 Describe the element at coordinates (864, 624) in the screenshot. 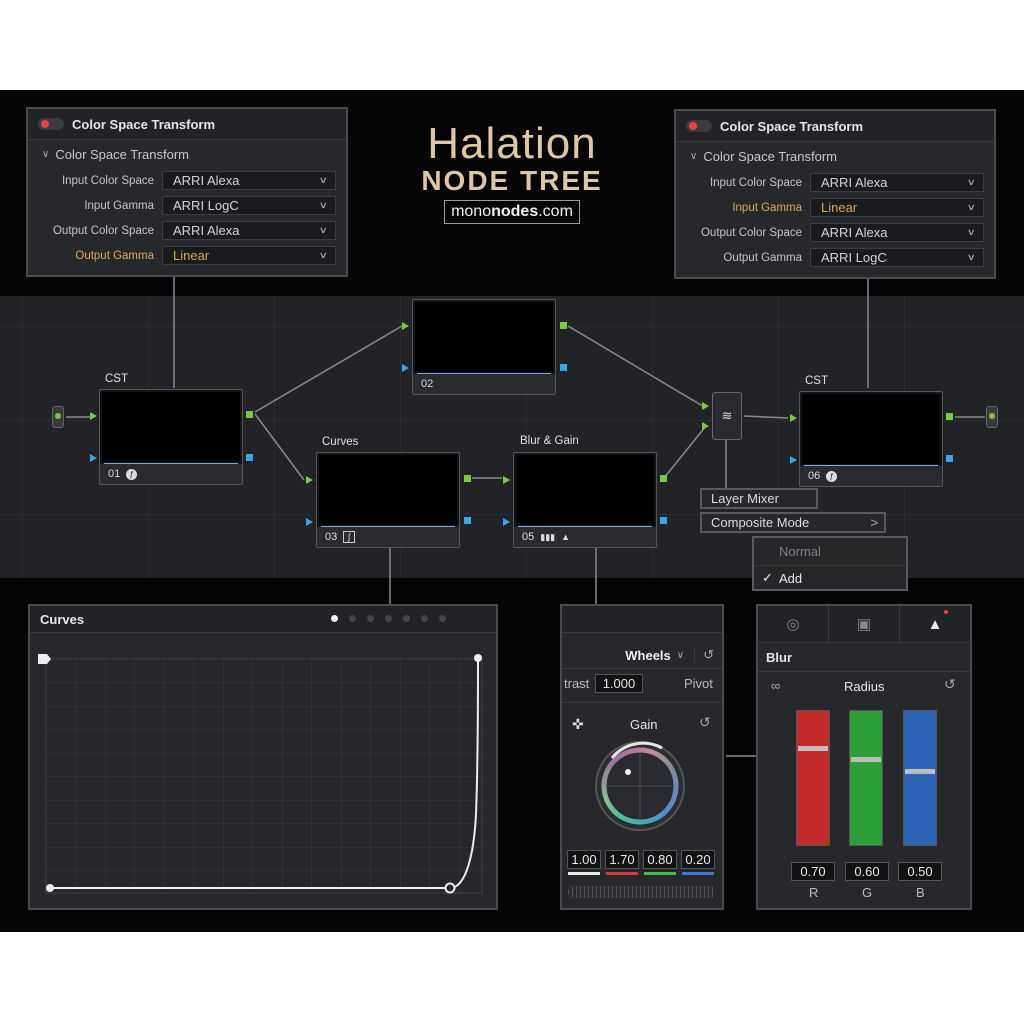

I see `tab-tracker: ▣` at that location.